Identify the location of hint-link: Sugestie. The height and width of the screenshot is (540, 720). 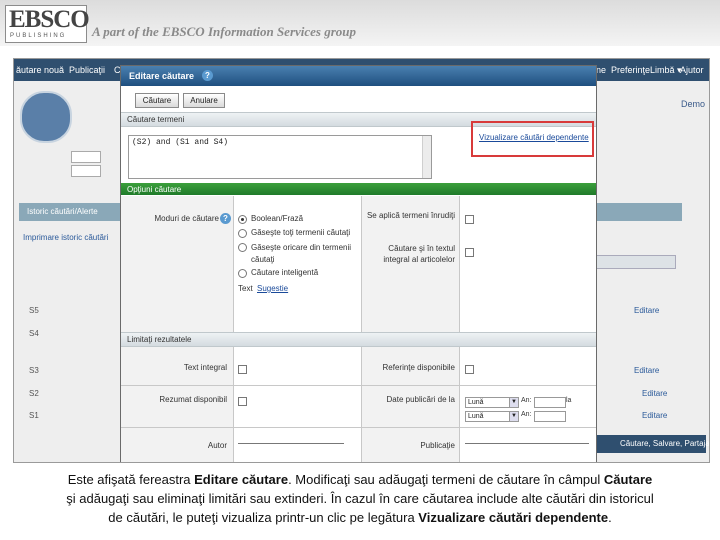
(272, 288).